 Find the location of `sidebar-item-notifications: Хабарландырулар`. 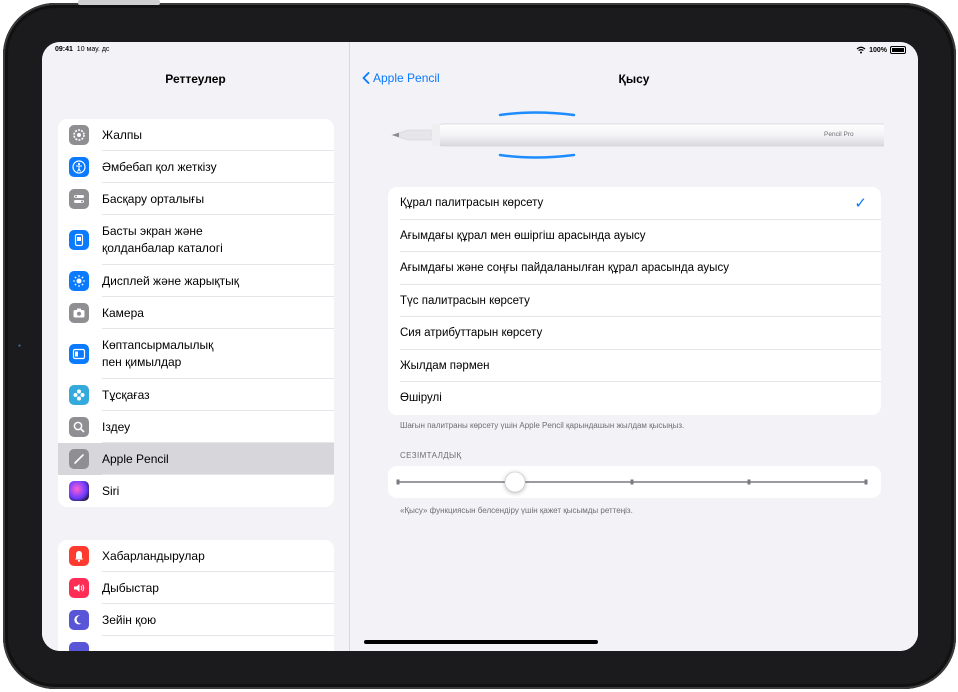

sidebar-item-notifications: Хабарландырулар is located at coordinates (196, 556).